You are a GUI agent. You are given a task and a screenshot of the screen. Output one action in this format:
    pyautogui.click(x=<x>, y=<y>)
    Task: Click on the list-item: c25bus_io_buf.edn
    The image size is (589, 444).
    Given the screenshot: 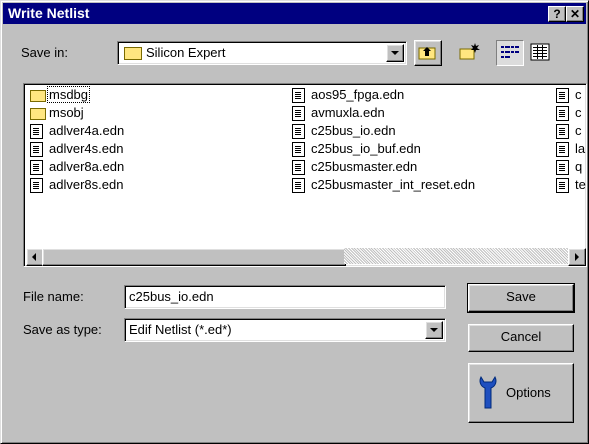 What is the action you would take?
    pyautogui.click(x=383, y=149)
    